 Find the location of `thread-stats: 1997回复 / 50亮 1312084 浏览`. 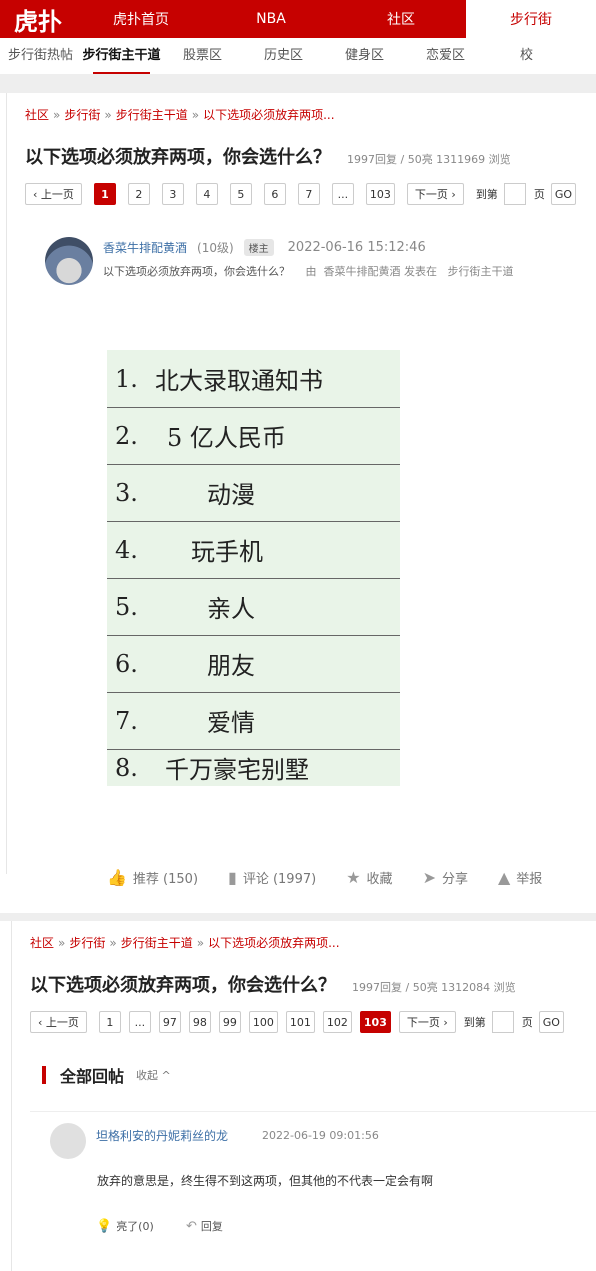

thread-stats: 1997回复 / 50亮 1312084 浏览 is located at coordinates (434, 987).